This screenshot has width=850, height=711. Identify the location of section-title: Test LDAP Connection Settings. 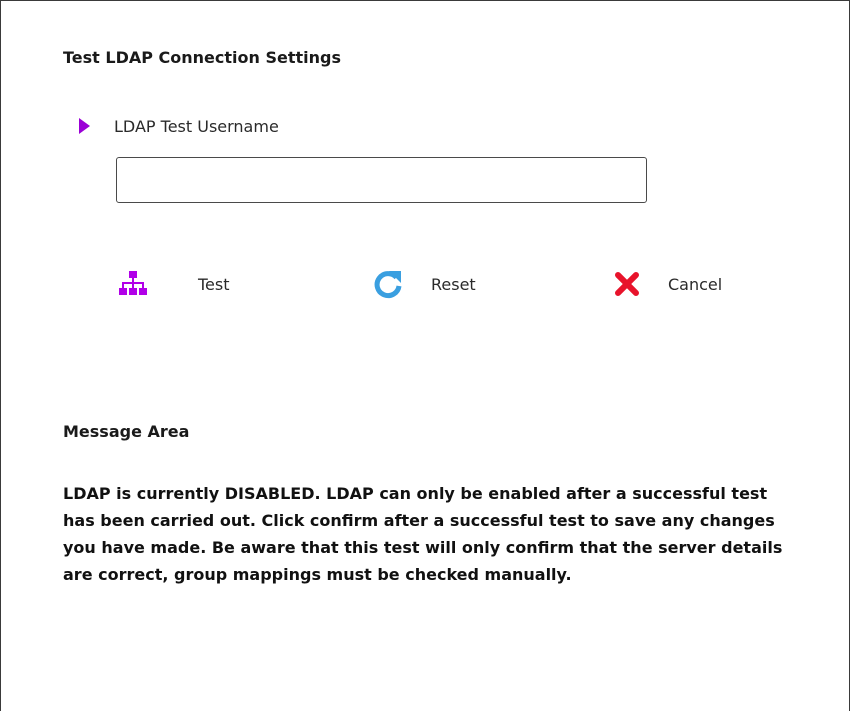
(202, 57).